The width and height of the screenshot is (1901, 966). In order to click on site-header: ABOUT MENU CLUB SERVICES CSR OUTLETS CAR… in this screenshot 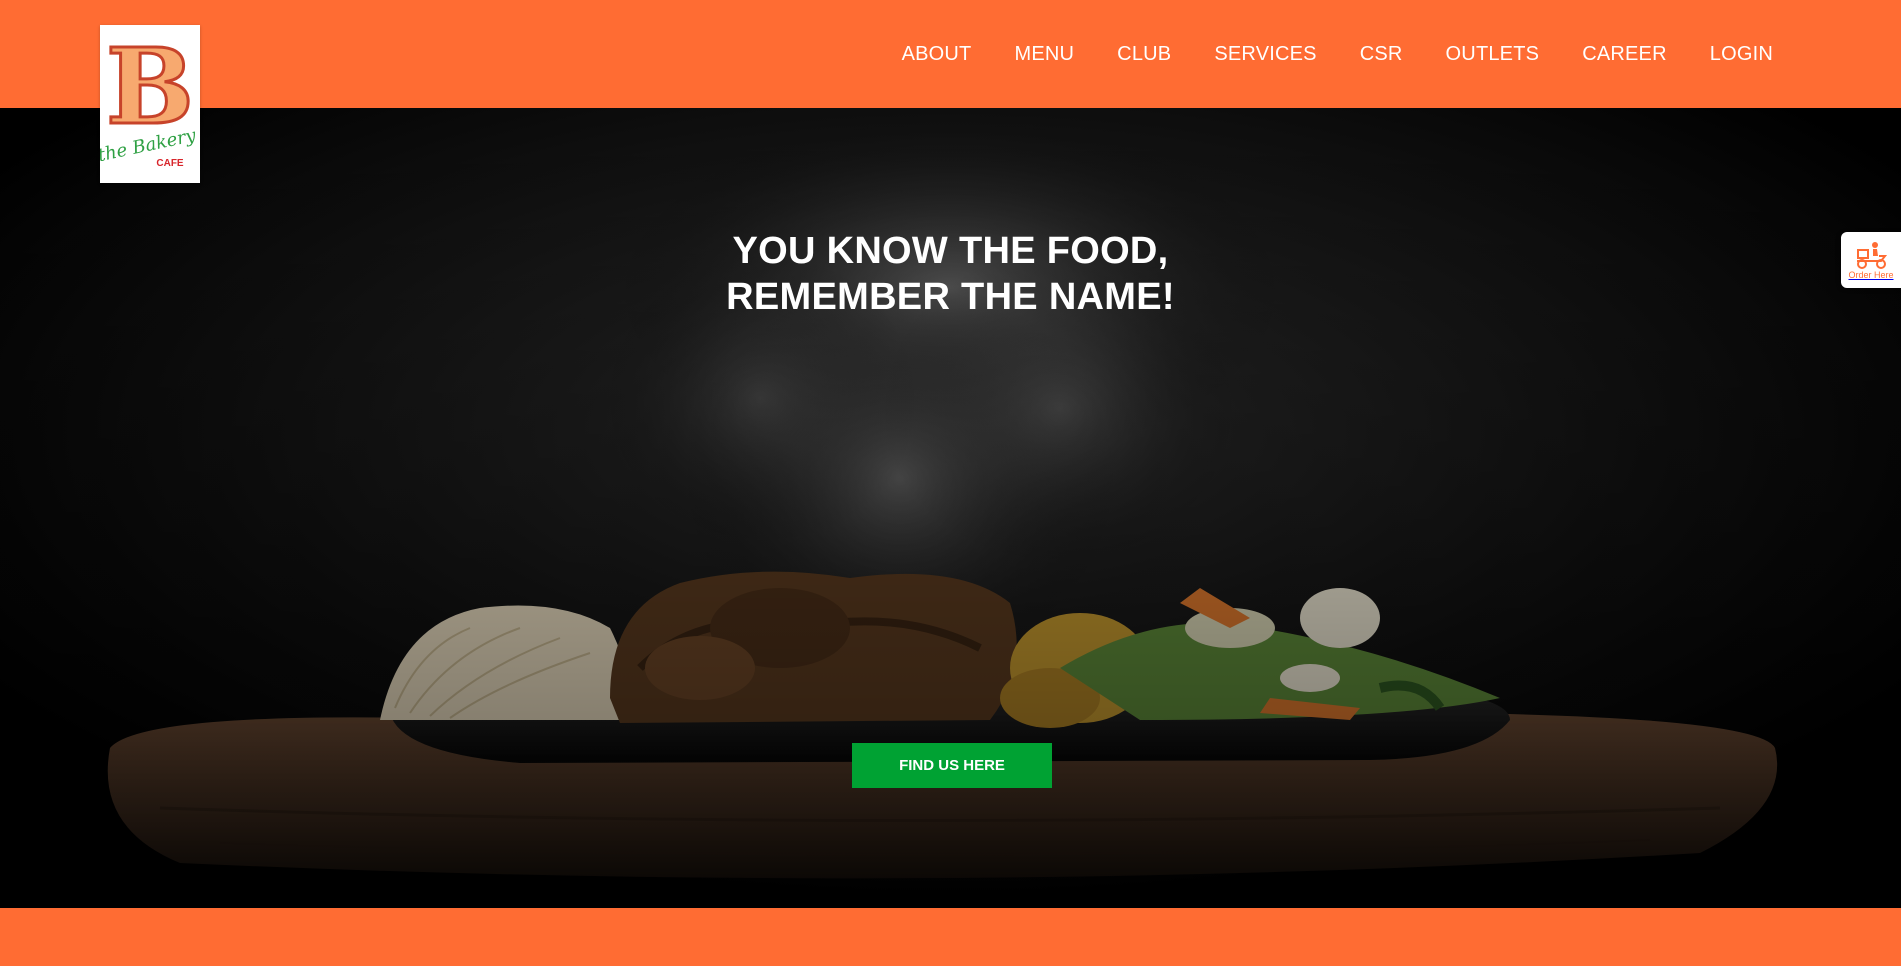, I will do `click(950, 54)`.